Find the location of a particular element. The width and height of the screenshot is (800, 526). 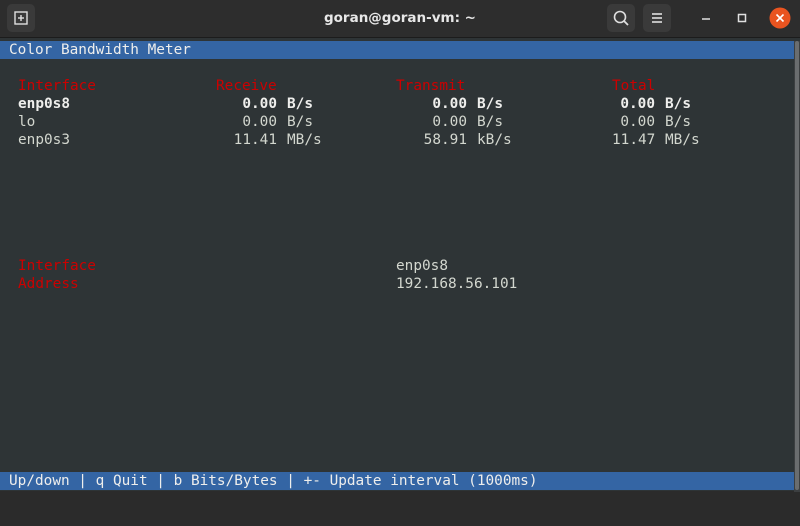

hamburger-menu-icon is located at coordinates (657, 18).